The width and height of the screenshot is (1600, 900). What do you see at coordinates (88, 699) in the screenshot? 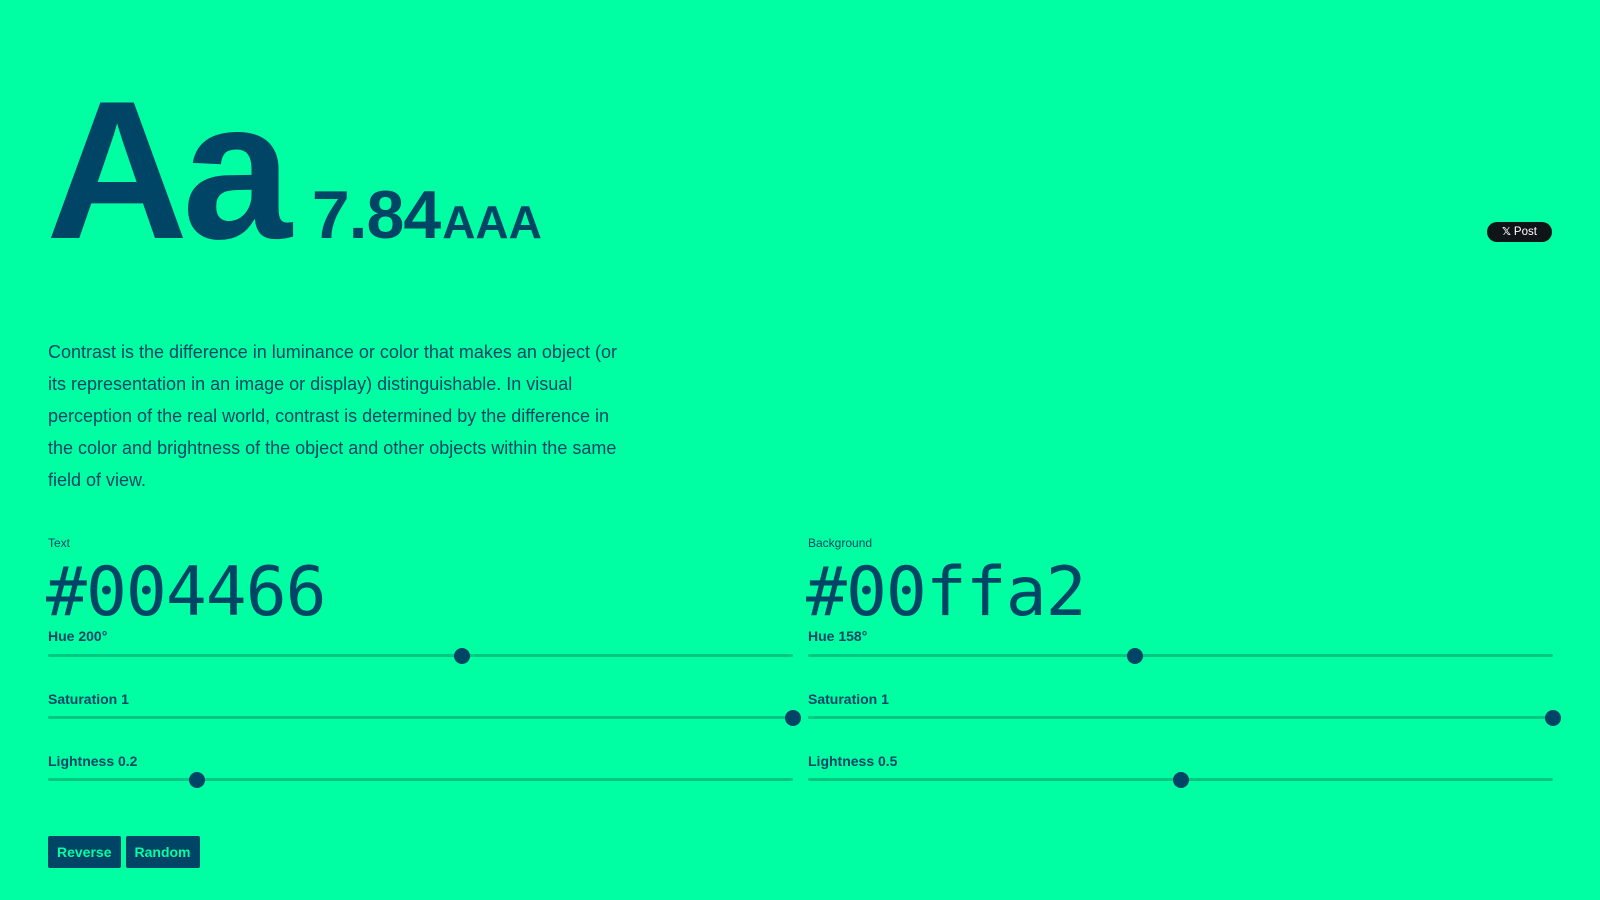
I see `text-saturation-label: Saturation 1` at bounding box center [88, 699].